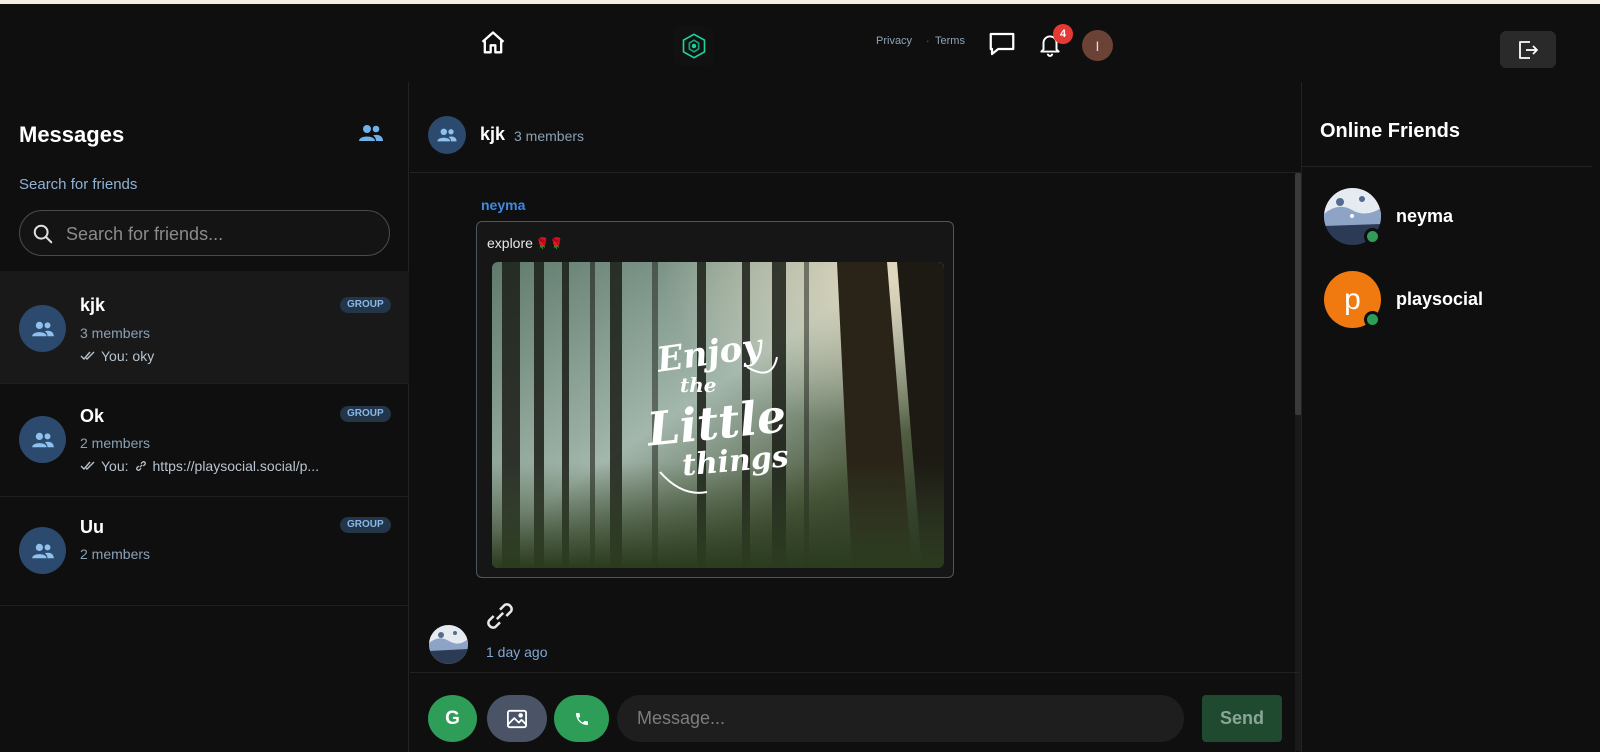 The height and width of the screenshot is (752, 1600). What do you see at coordinates (448, 644) in the screenshot?
I see `sender-avatar` at bounding box center [448, 644].